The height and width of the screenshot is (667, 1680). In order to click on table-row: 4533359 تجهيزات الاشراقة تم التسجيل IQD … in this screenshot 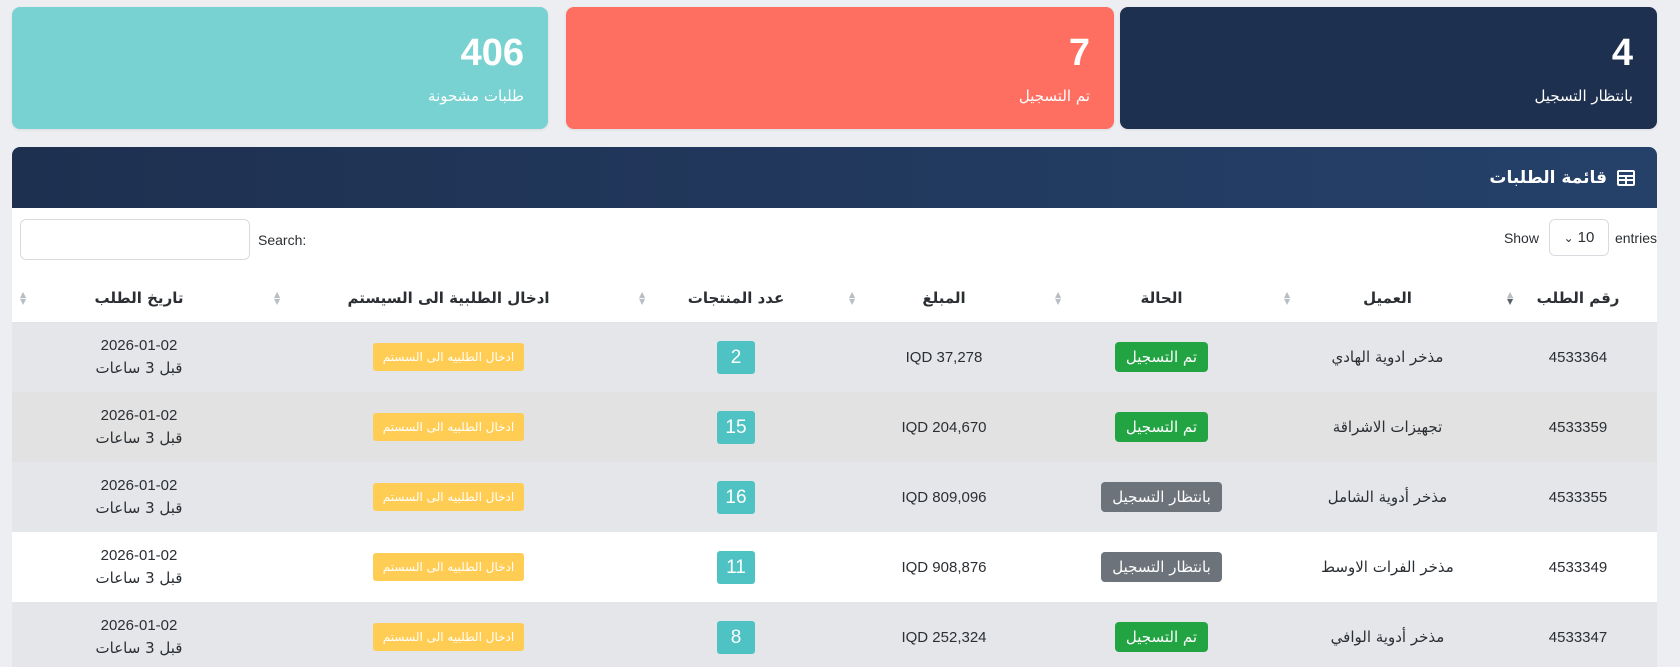, I will do `click(834, 427)`.